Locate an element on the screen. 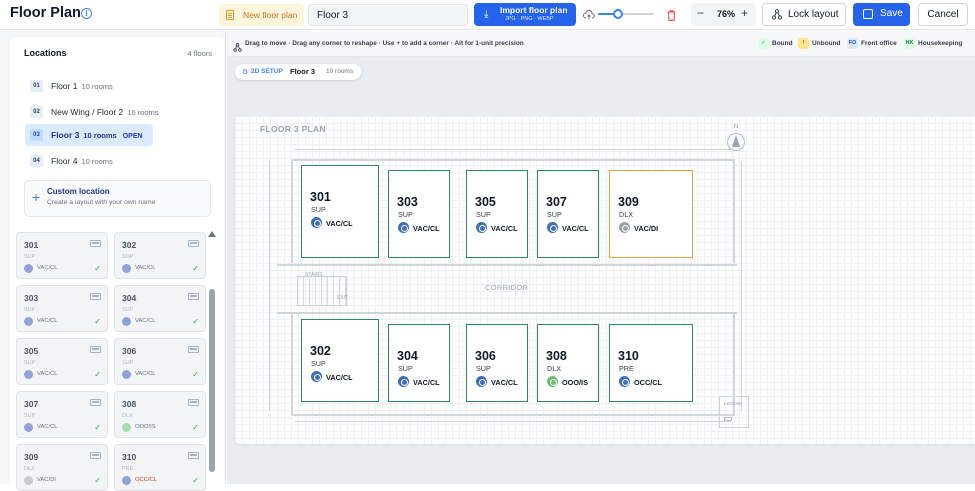 Image resolution: width=975 pixels, height=491 pixels. floors-count: 4 floors is located at coordinates (199, 53).